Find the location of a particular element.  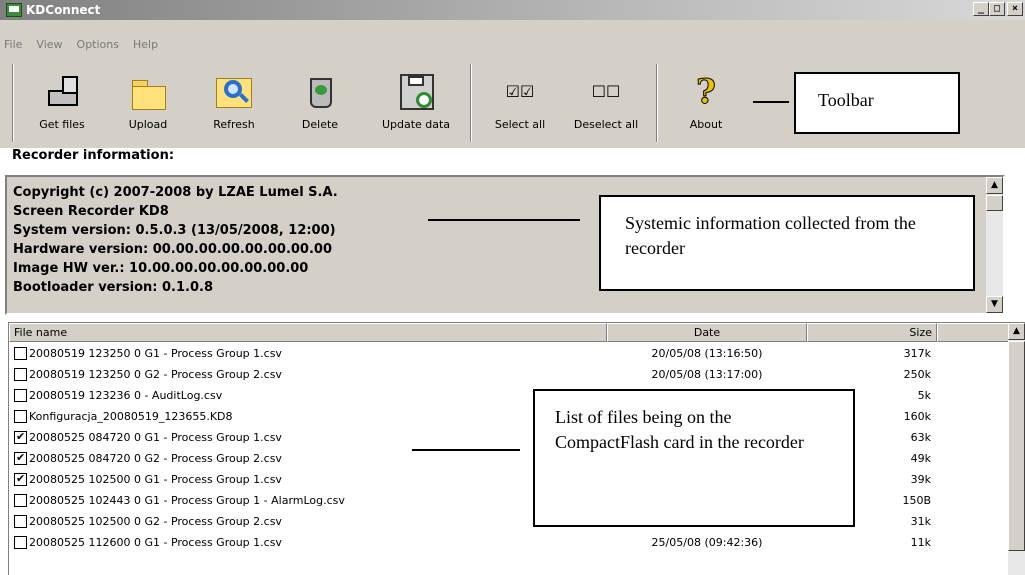

file-size: 317k is located at coordinates (917, 353).